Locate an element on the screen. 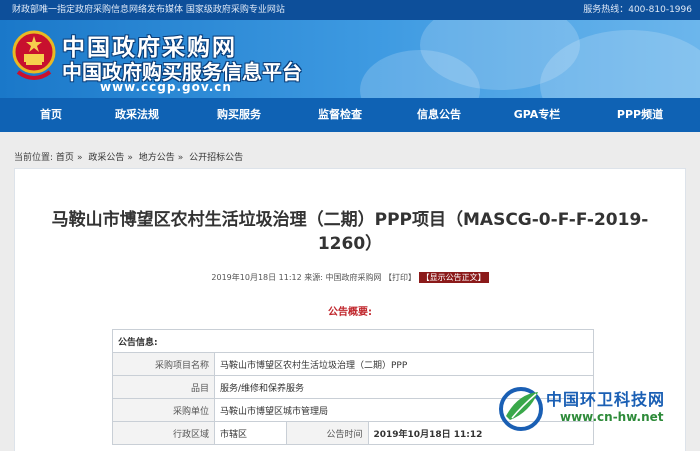  table-label: 采购单位 is located at coordinates (163, 410).